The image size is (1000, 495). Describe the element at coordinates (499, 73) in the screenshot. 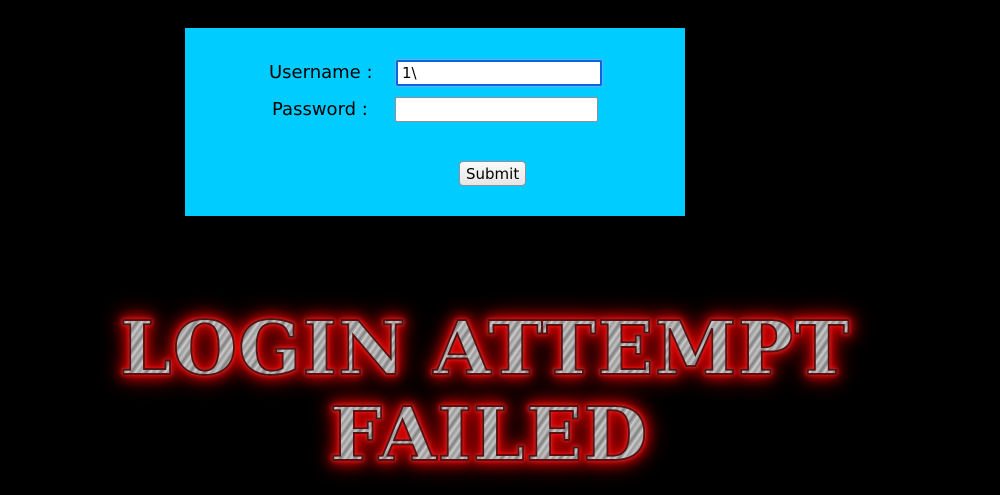

I see `username-input` at that location.